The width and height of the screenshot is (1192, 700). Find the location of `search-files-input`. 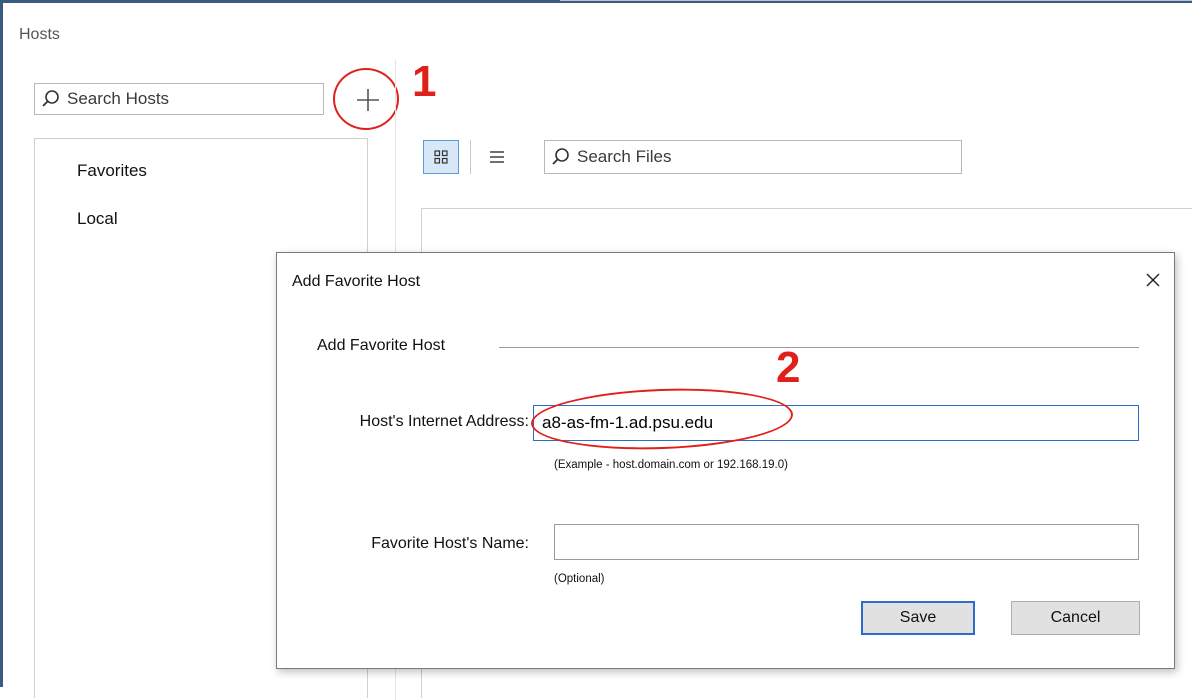

search-files-input is located at coordinates (762, 157).